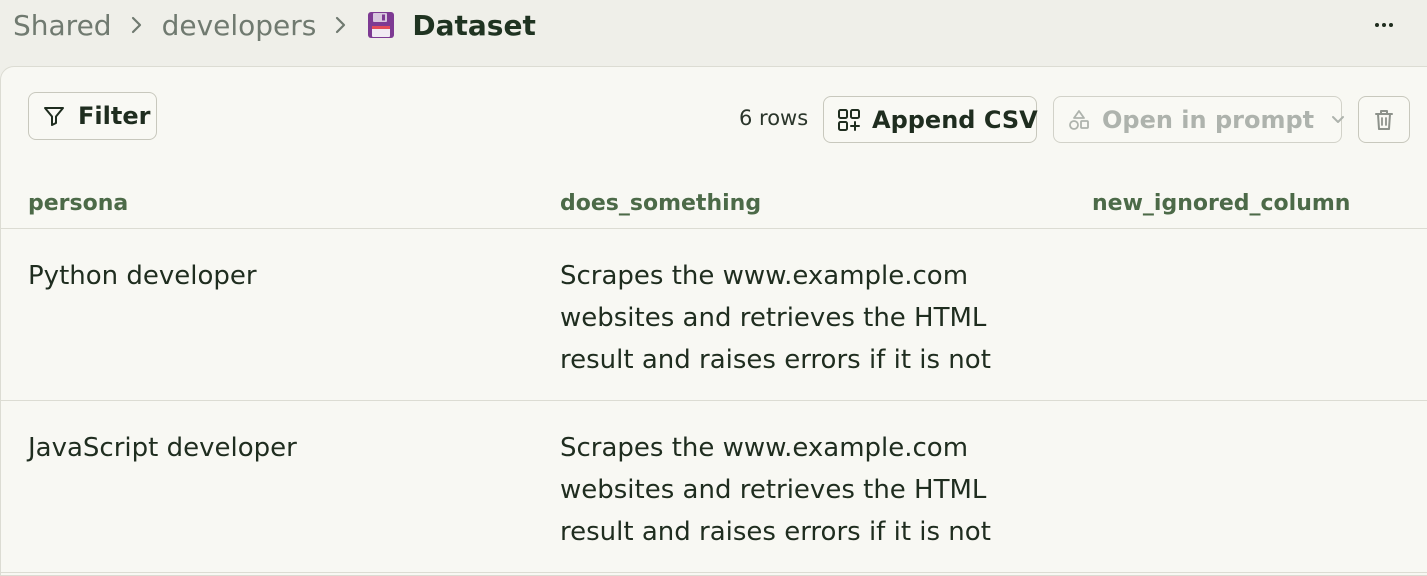 This screenshot has height=576, width=1427. I want to click on open-in-prompt-button: Open in prompt, so click(1199, 119).